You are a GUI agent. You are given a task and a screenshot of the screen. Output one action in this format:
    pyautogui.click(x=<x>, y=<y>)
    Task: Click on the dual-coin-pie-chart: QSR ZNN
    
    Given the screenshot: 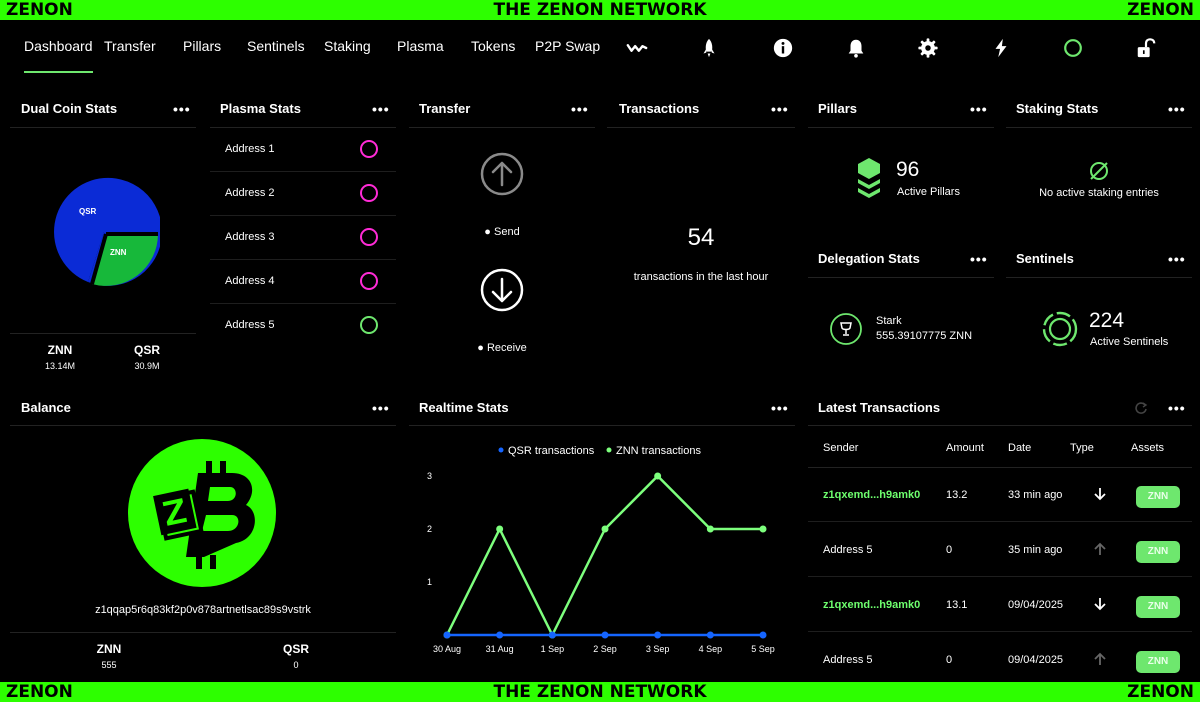 What is the action you would take?
    pyautogui.click(x=107, y=231)
    